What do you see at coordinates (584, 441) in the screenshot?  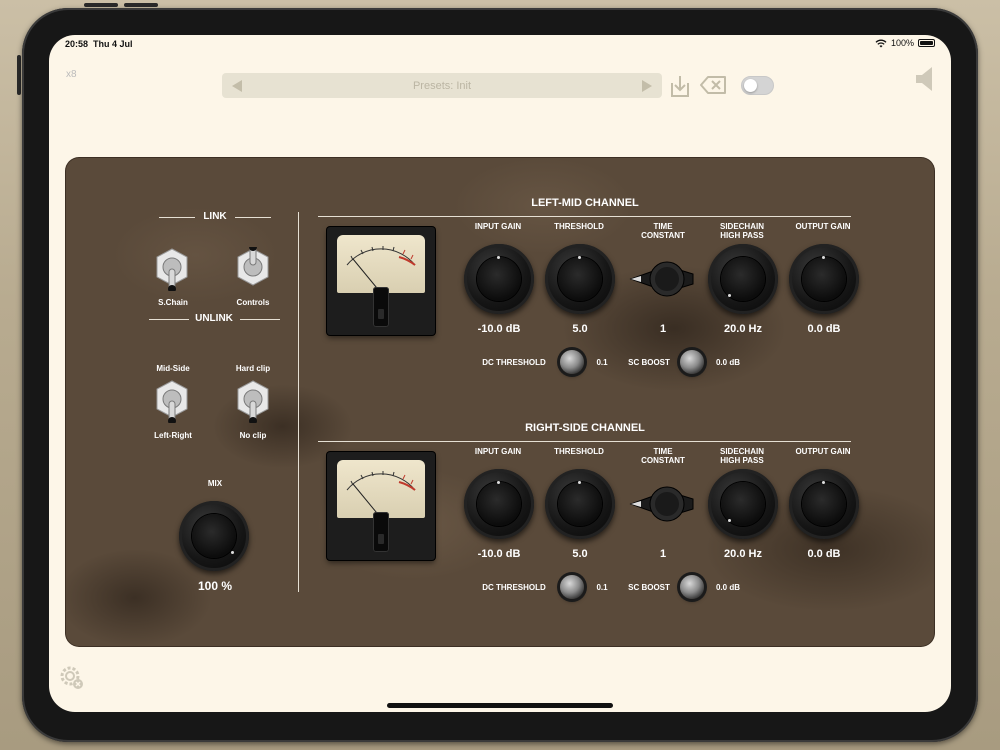 I see `channel2-rule` at bounding box center [584, 441].